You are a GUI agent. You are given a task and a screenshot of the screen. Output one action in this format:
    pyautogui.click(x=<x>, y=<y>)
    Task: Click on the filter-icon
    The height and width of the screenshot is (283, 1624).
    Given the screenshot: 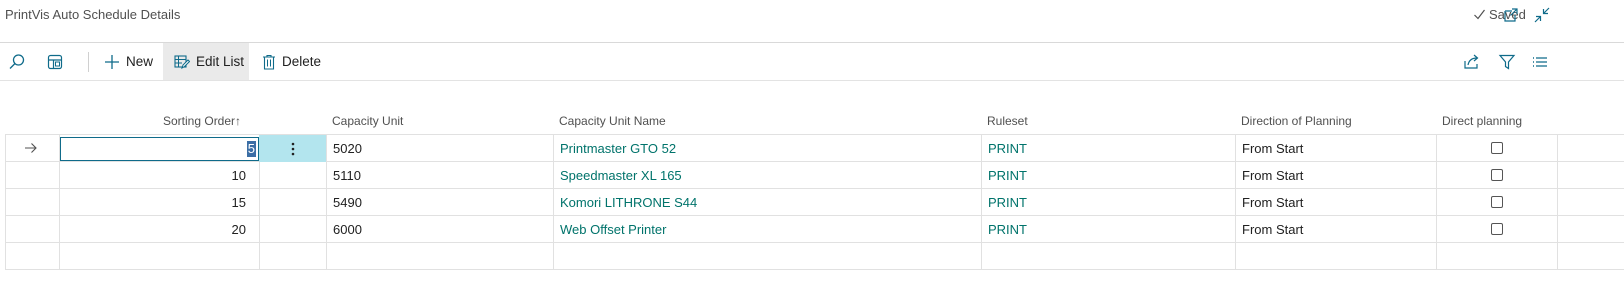 What is the action you would take?
    pyautogui.click(x=1507, y=62)
    